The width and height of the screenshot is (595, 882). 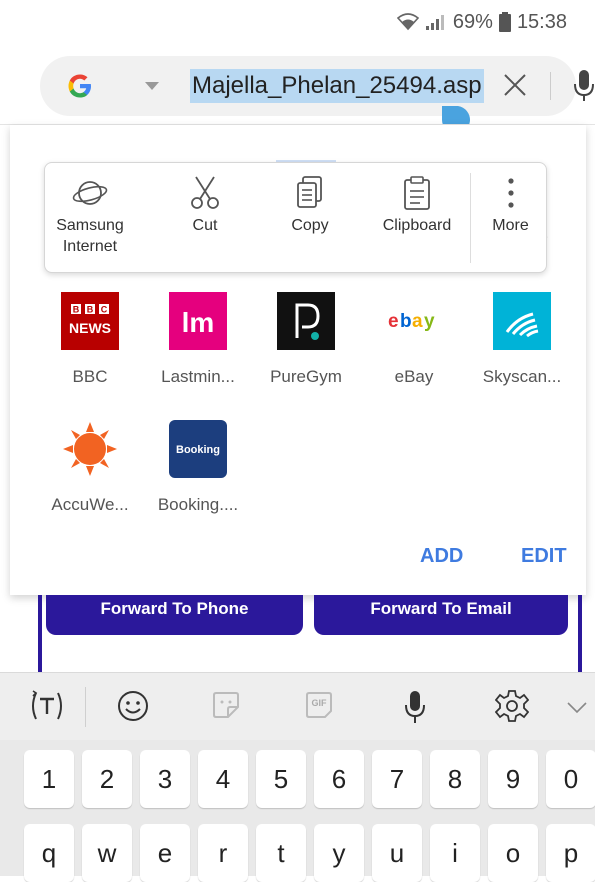 What do you see at coordinates (393, 321) in the screenshot?
I see `svg-text: e` at bounding box center [393, 321].